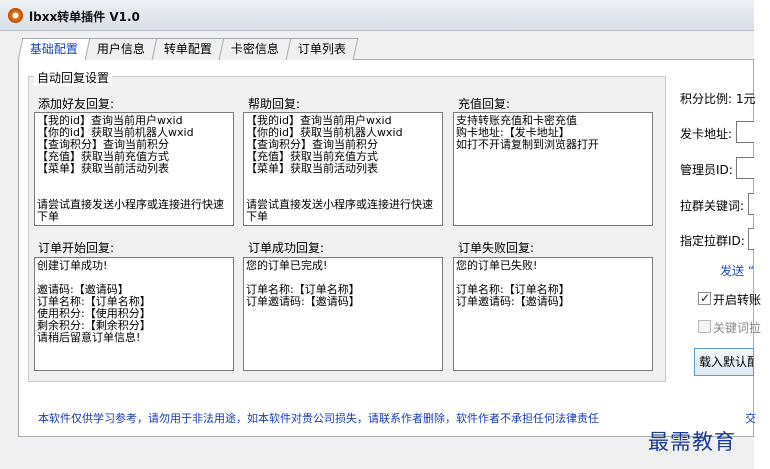 Image resolution: width=770 pixels, height=469 pixels. What do you see at coordinates (343, 314) in the screenshot?
I see `order-success-reply-textarea: 您的订单已完成! 订单名称:【订单名称】 订单邀请码:【邀请码】` at bounding box center [343, 314].